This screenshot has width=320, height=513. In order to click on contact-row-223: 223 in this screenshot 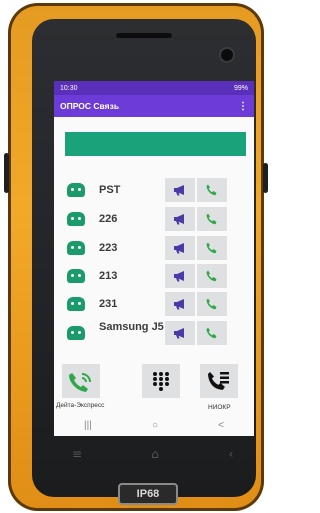, I will do `click(155, 248)`.